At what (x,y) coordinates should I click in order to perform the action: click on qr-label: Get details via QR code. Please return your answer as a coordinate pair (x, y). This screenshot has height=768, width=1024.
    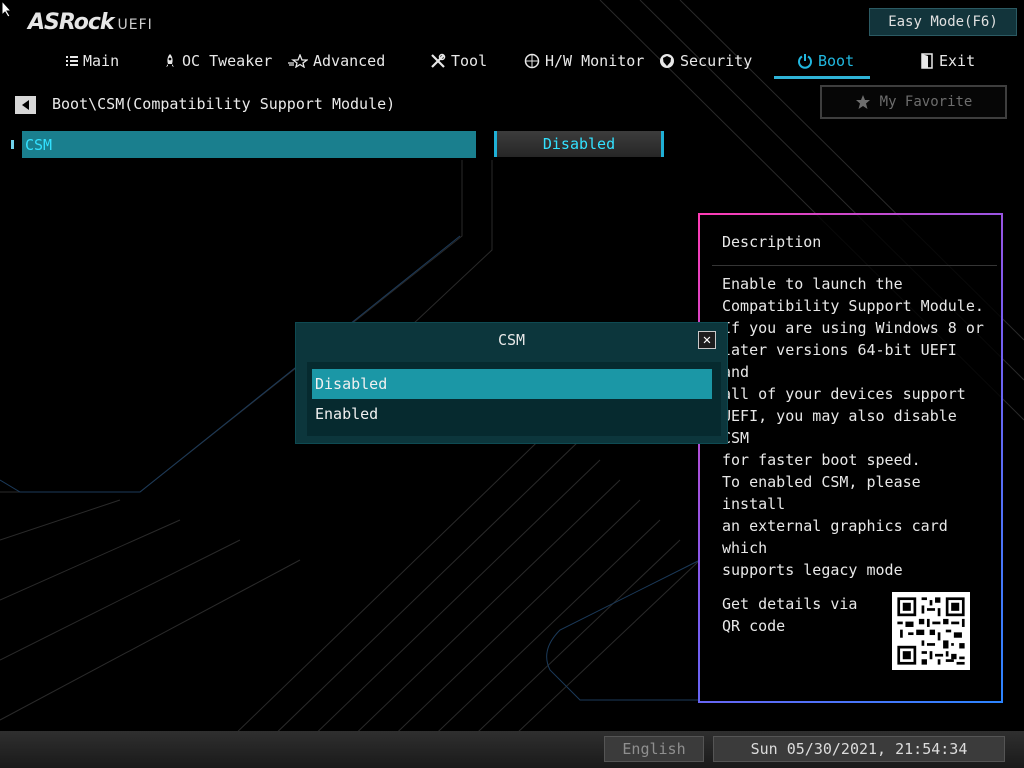
    Looking at the image, I should click on (790, 615).